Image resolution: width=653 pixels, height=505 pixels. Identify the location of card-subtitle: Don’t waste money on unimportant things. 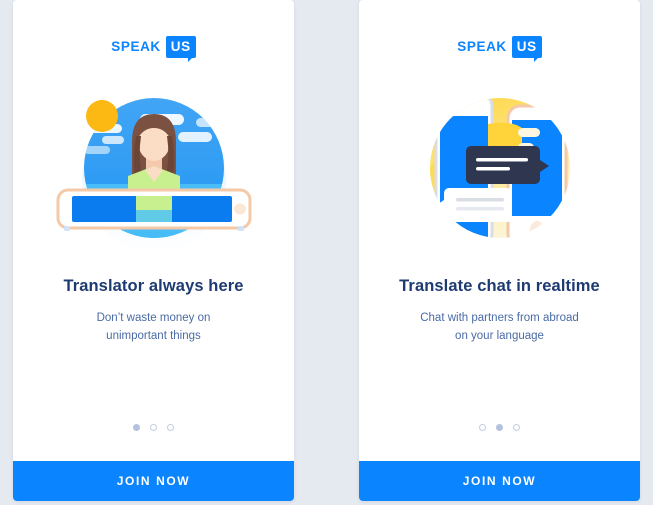
(154, 328).